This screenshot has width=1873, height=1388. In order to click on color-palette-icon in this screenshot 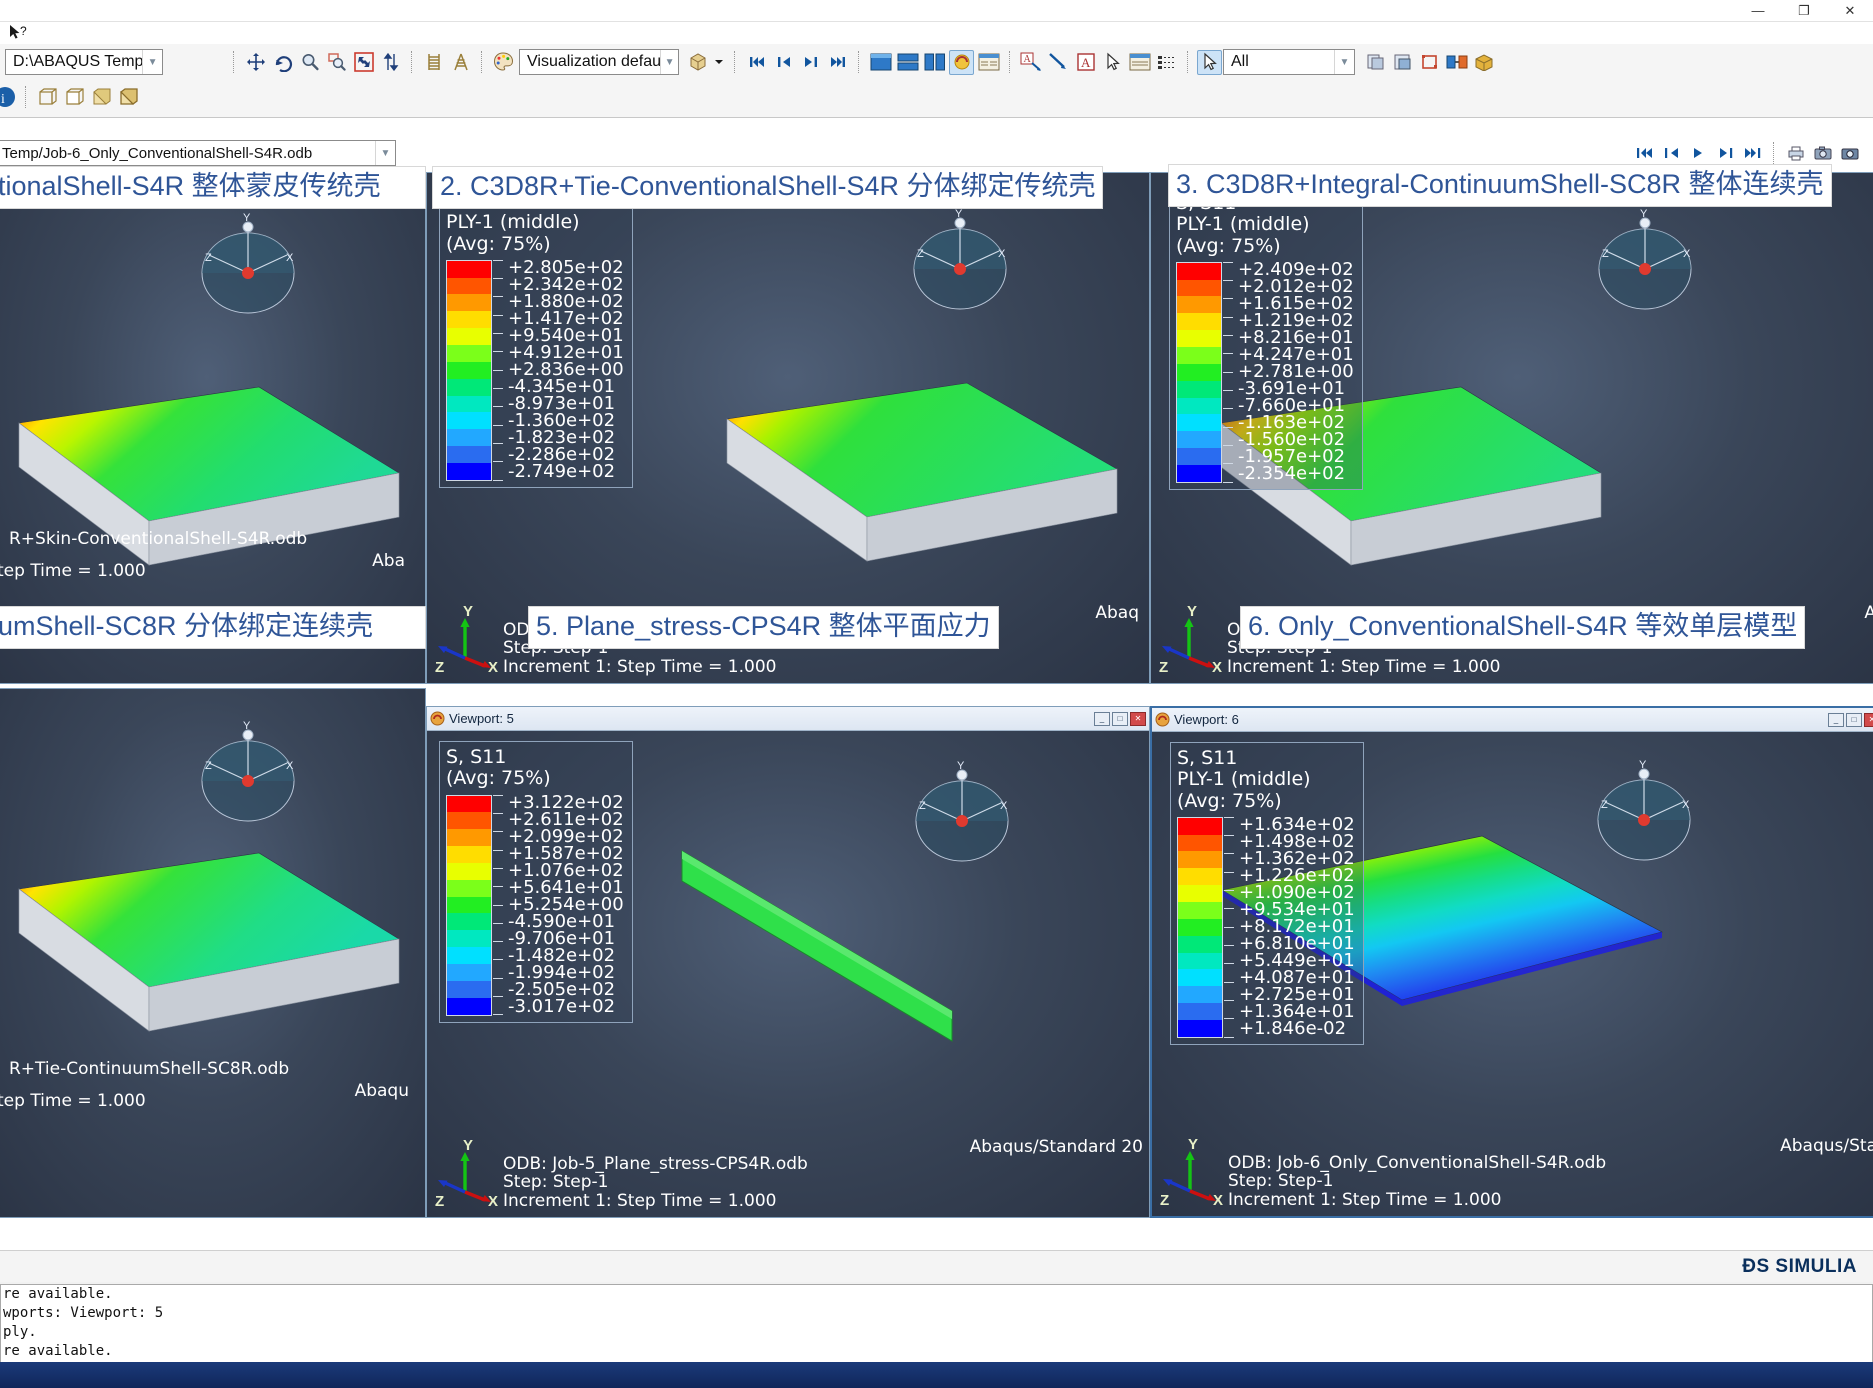, I will do `click(503, 62)`.